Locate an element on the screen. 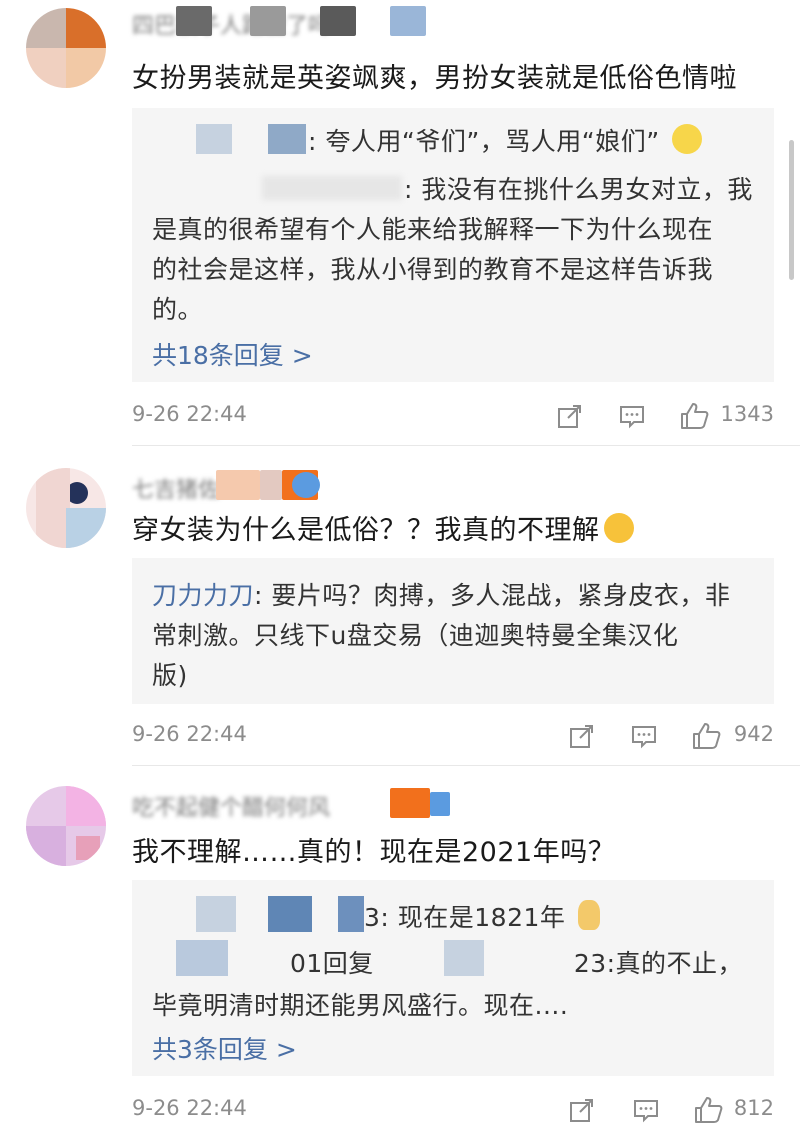 The height and width of the screenshot is (1142, 800). comment-text: 穿女装为什么是低俗？？我真的不理解 is located at coordinates (383, 527).